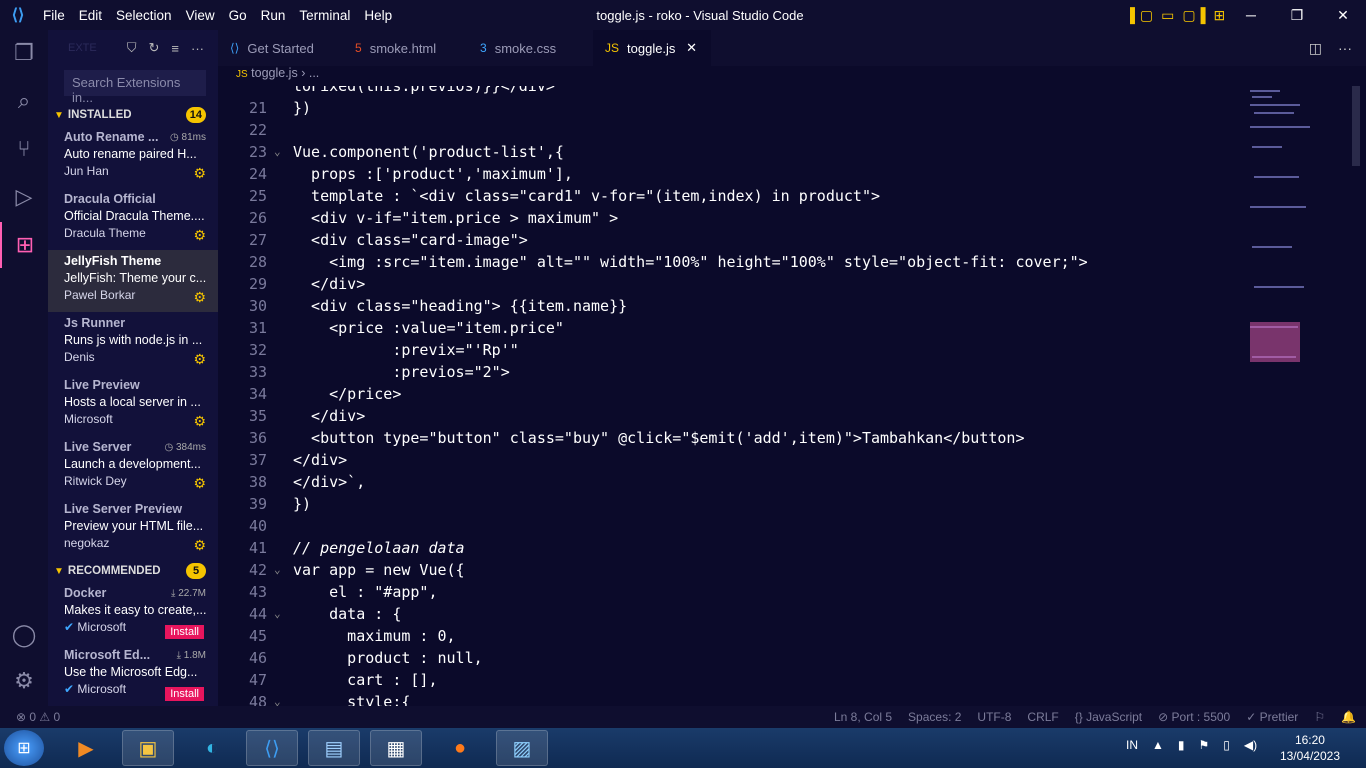  I want to click on source-control-icon: ⑂, so click(24, 149).